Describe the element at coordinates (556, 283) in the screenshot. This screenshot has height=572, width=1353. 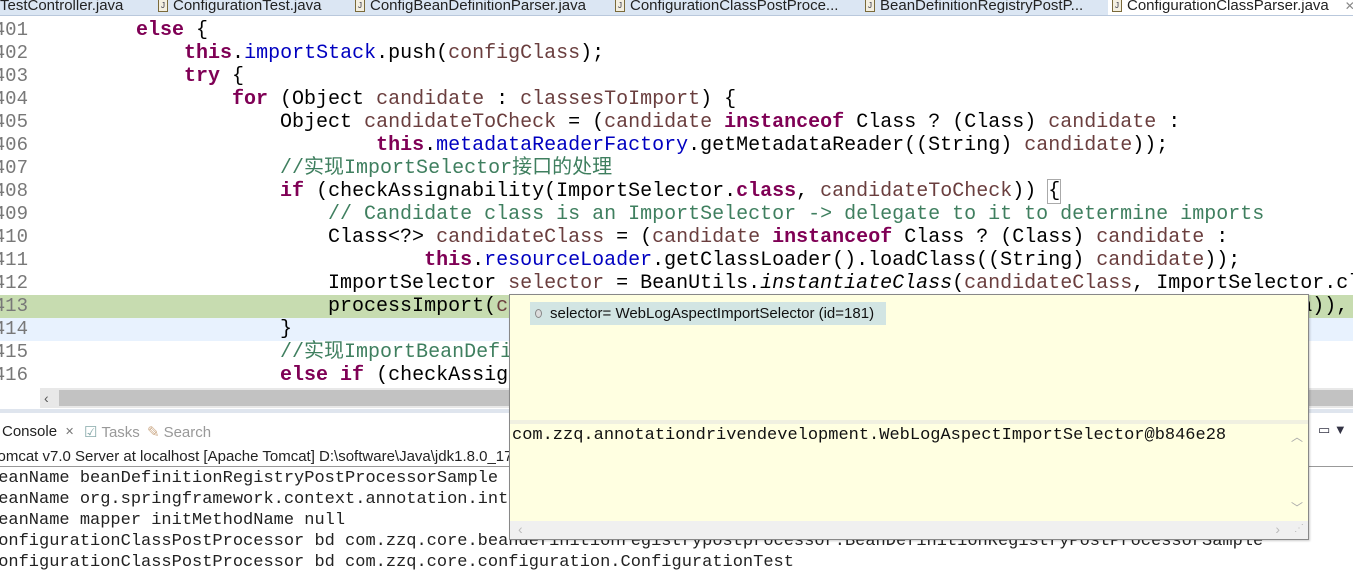
I see `code-token: selector` at that location.